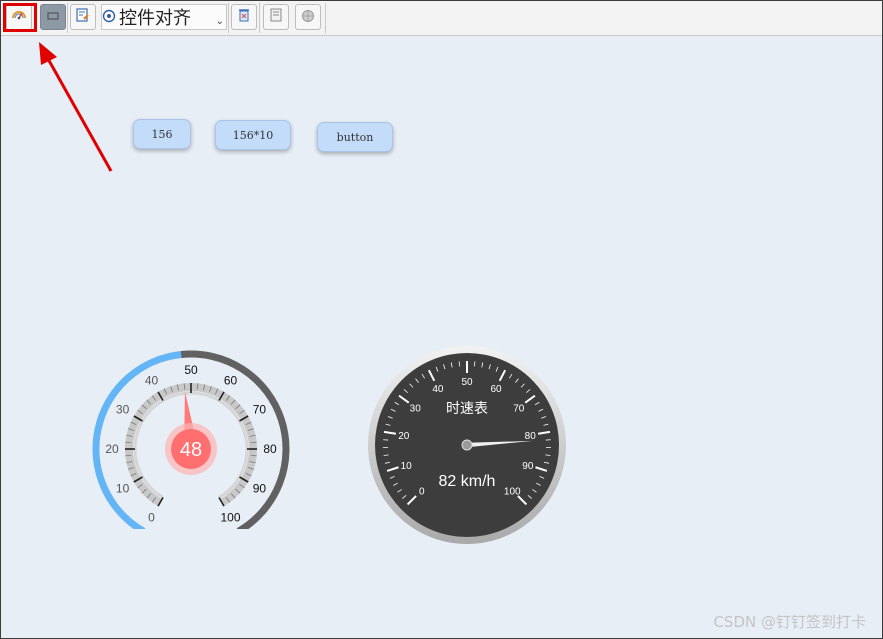  I want to click on gauge-tick-label: 10, so click(123, 489).